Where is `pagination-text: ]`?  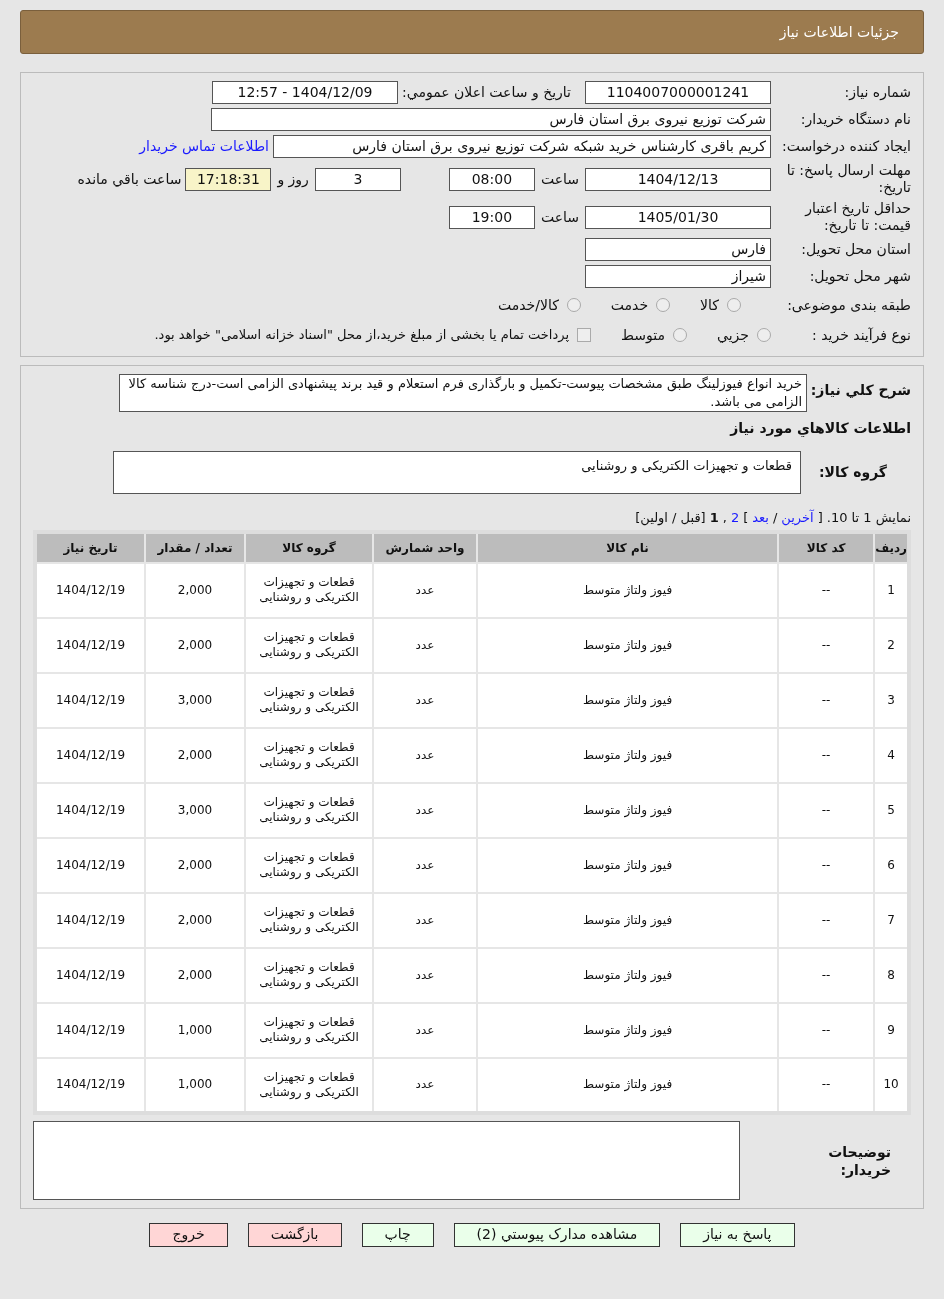 pagination-text: ] is located at coordinates (746, 518).